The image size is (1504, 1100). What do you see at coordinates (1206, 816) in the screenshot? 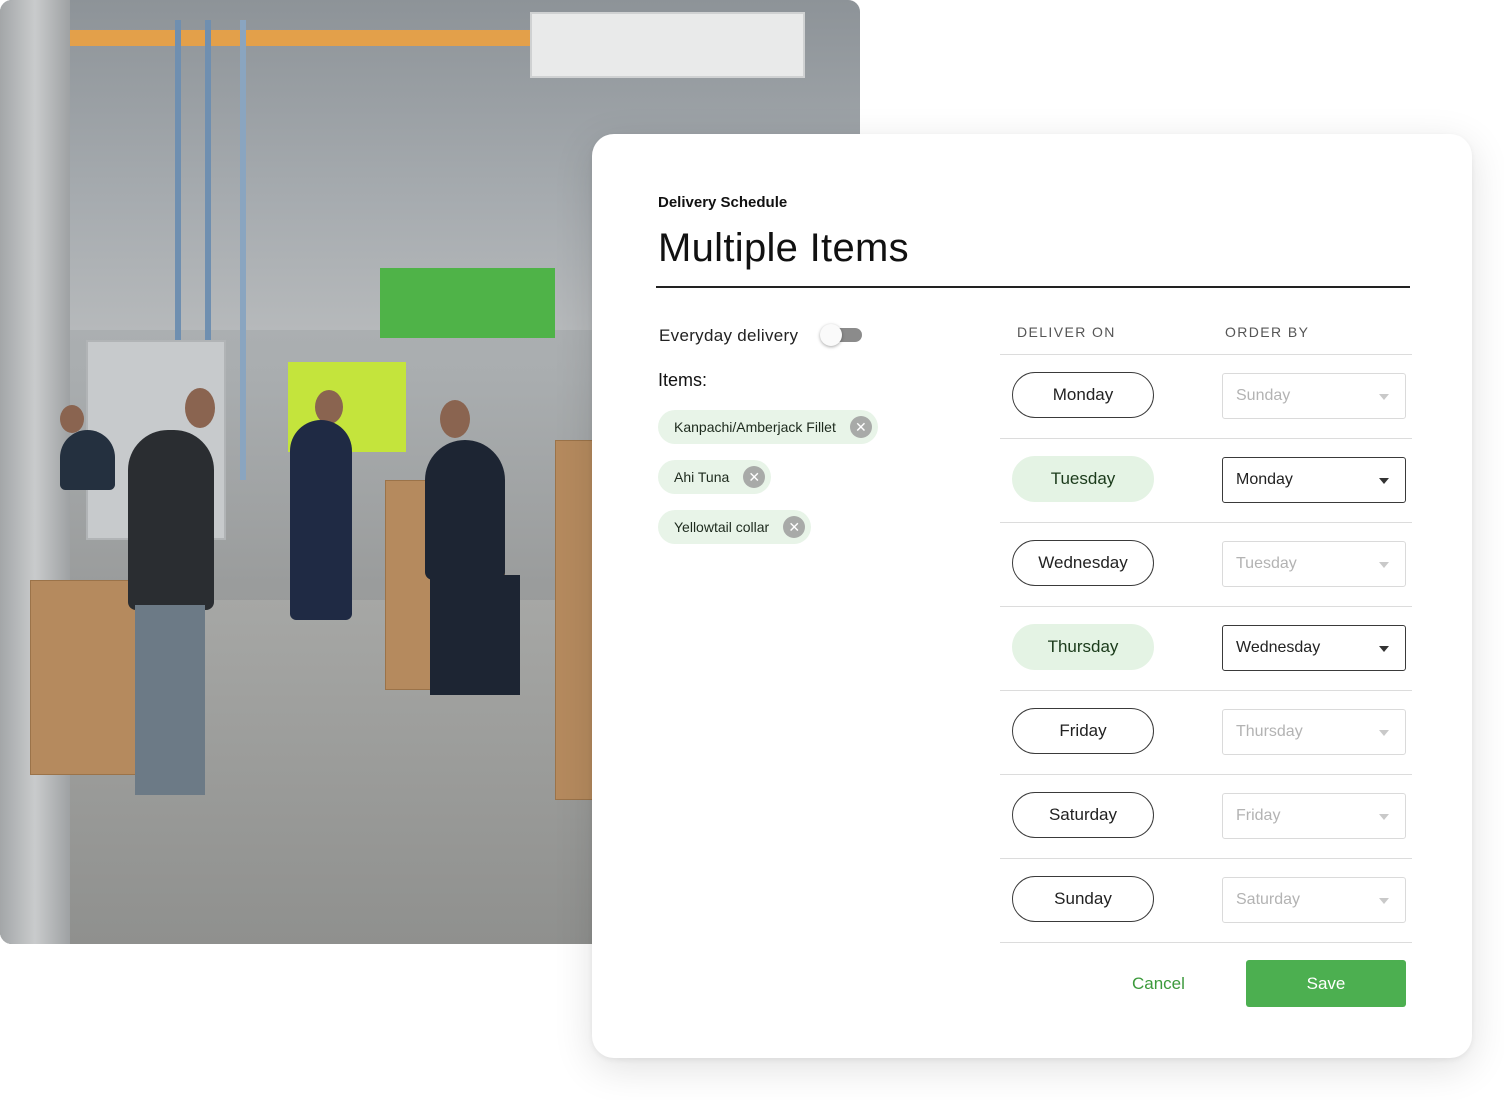
I see `schedule-row: Saturday Friday` at bounding box center [1206, 816].